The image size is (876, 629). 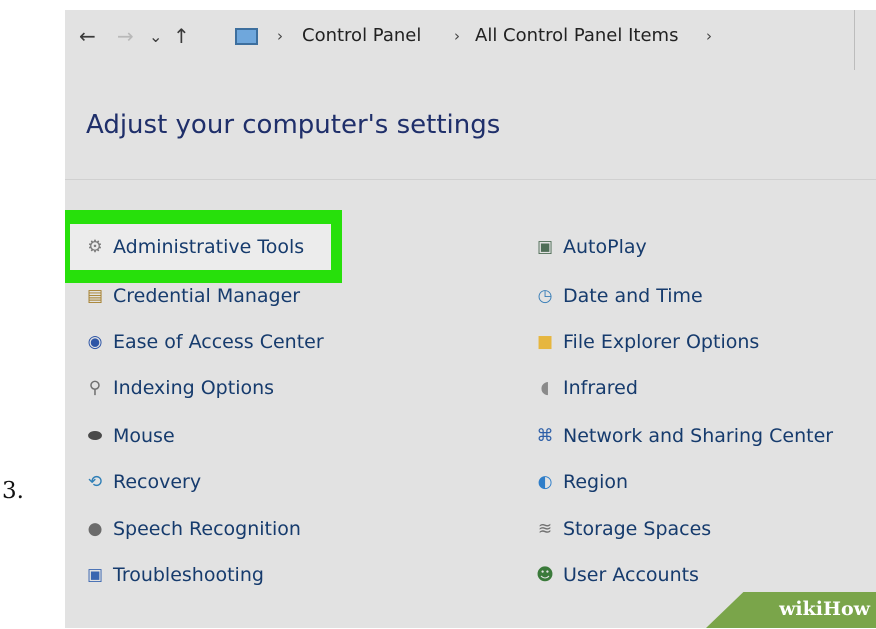 I want to click on page-title: Adjust your computer's settings, so click(x=293, y=125).